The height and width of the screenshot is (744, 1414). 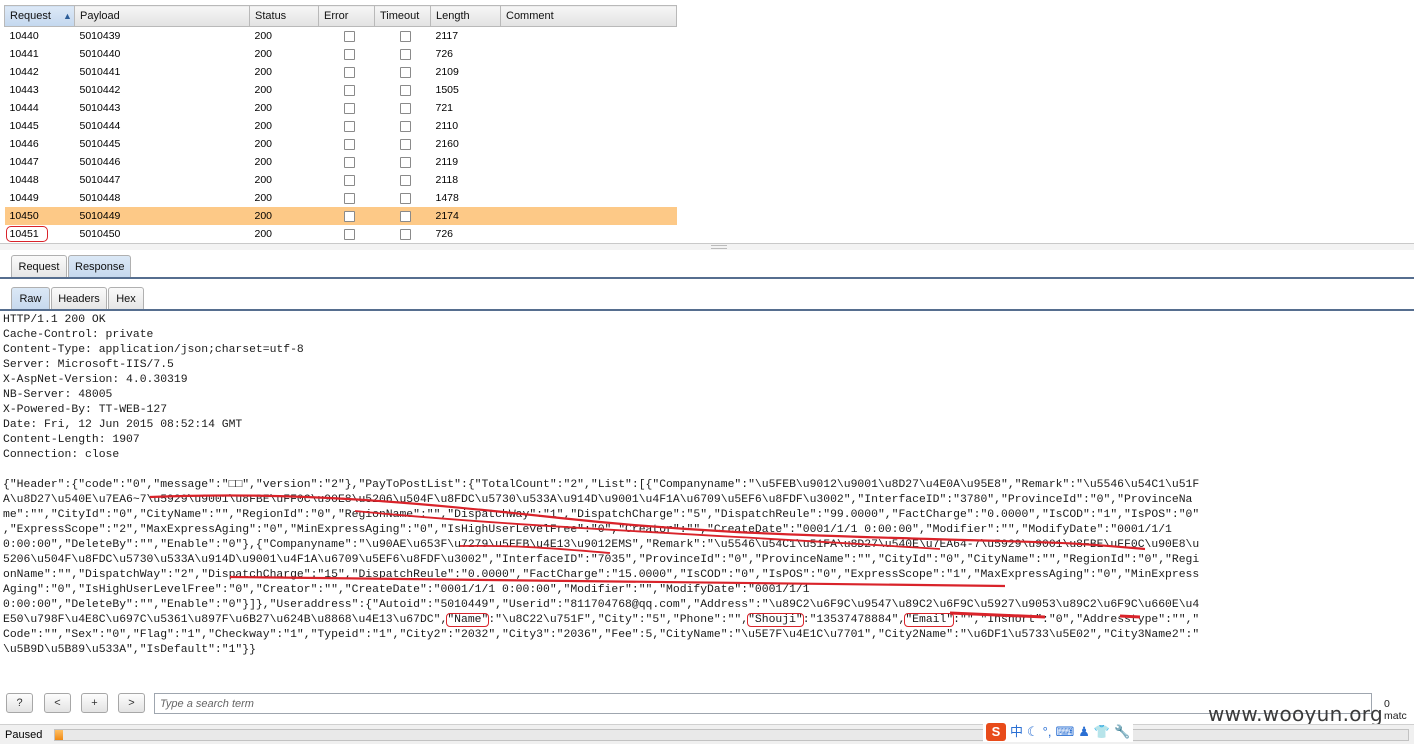 I want to click on column-header-timeout: Timeout, so click(x=402, y=16).